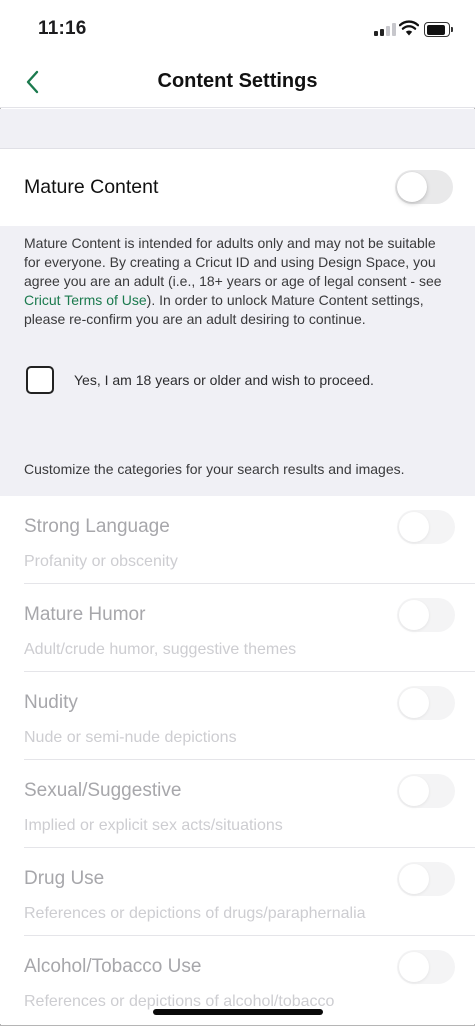 Image resolution: width=475 pixels, height=1026 pixels. Describe the element at coordinates (85, 614) in the screenshot. I see `category-title: Mature Humor` at that location.